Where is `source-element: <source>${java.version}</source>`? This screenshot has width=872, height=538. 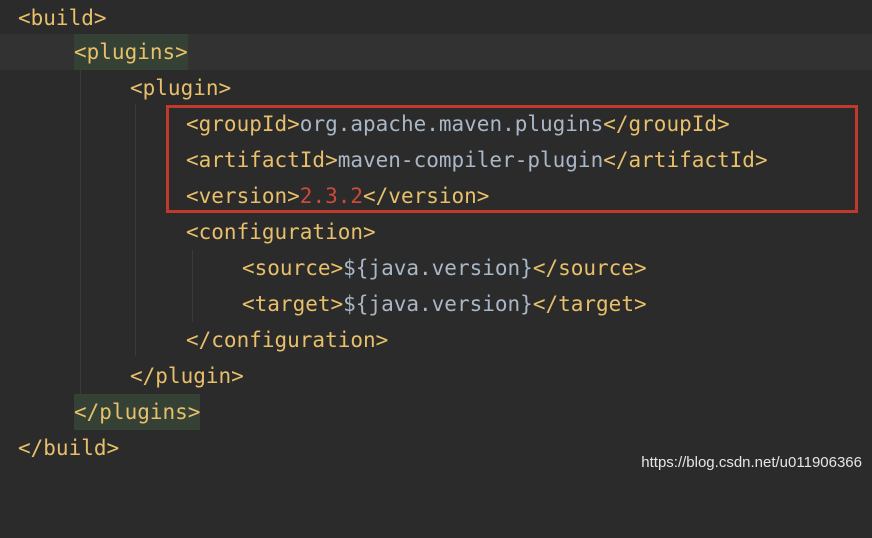
source-element: <source>${java.version}</source> is located at coordinates (444, 268).